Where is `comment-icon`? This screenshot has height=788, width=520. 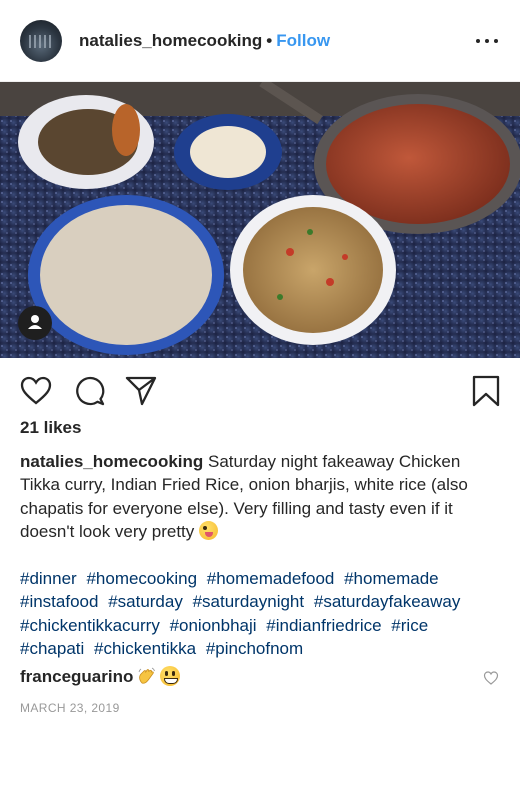
comment-icon is located at coordinates (90, 391).